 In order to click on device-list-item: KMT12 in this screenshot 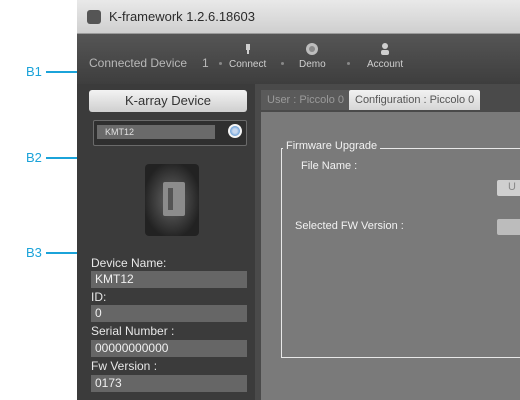, I will do `click(156, 132)`.